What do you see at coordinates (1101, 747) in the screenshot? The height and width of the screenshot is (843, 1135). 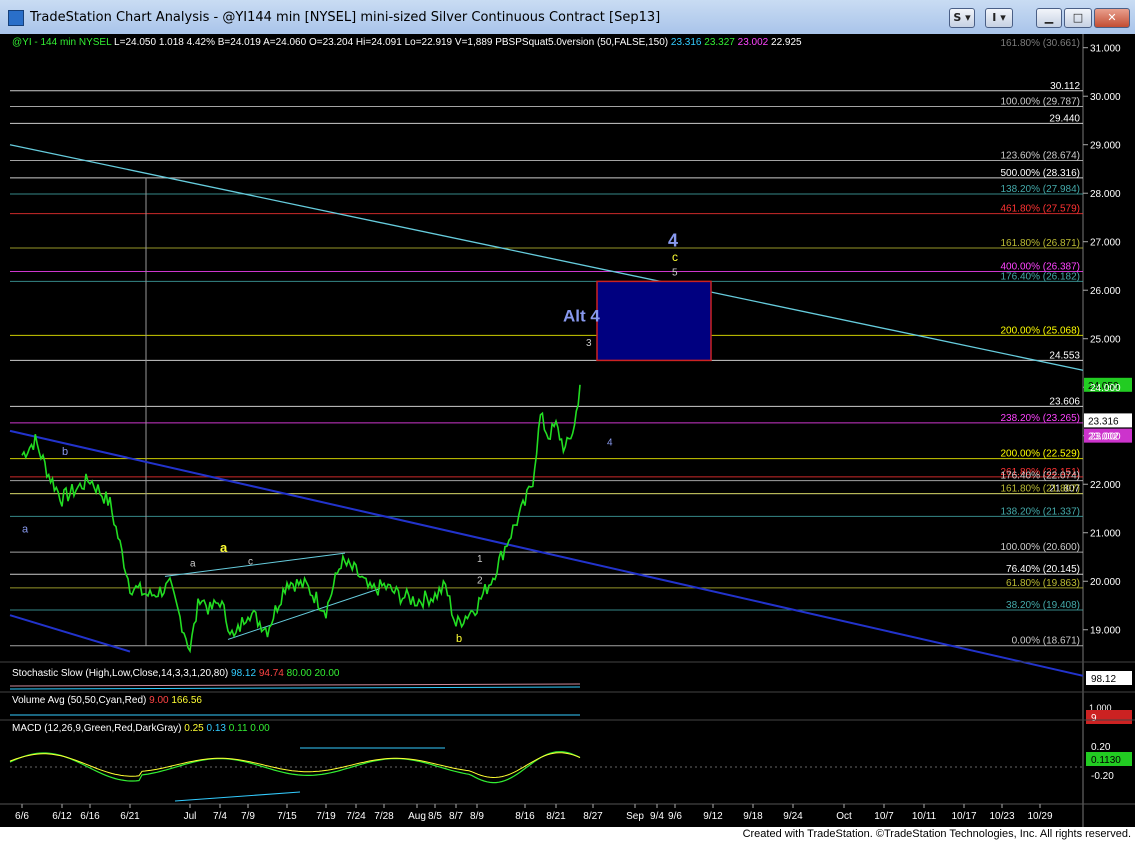 I see `macd-axis-label: 0.20` at bounding box center [1101, 747].